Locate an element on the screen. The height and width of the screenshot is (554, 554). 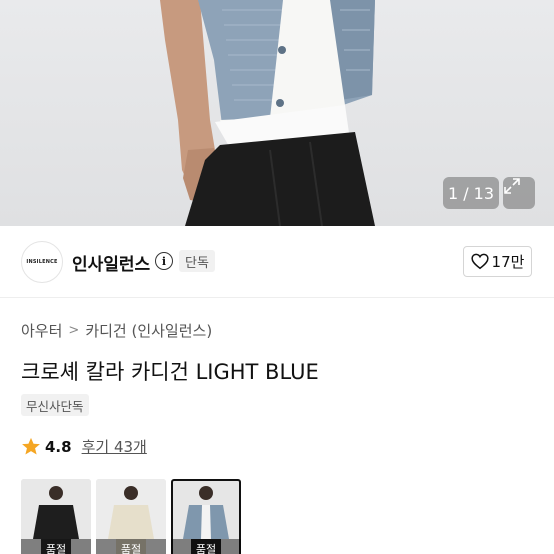
variant-thumbnail-light-blue: 품절 is located at coordinates (206, 516).